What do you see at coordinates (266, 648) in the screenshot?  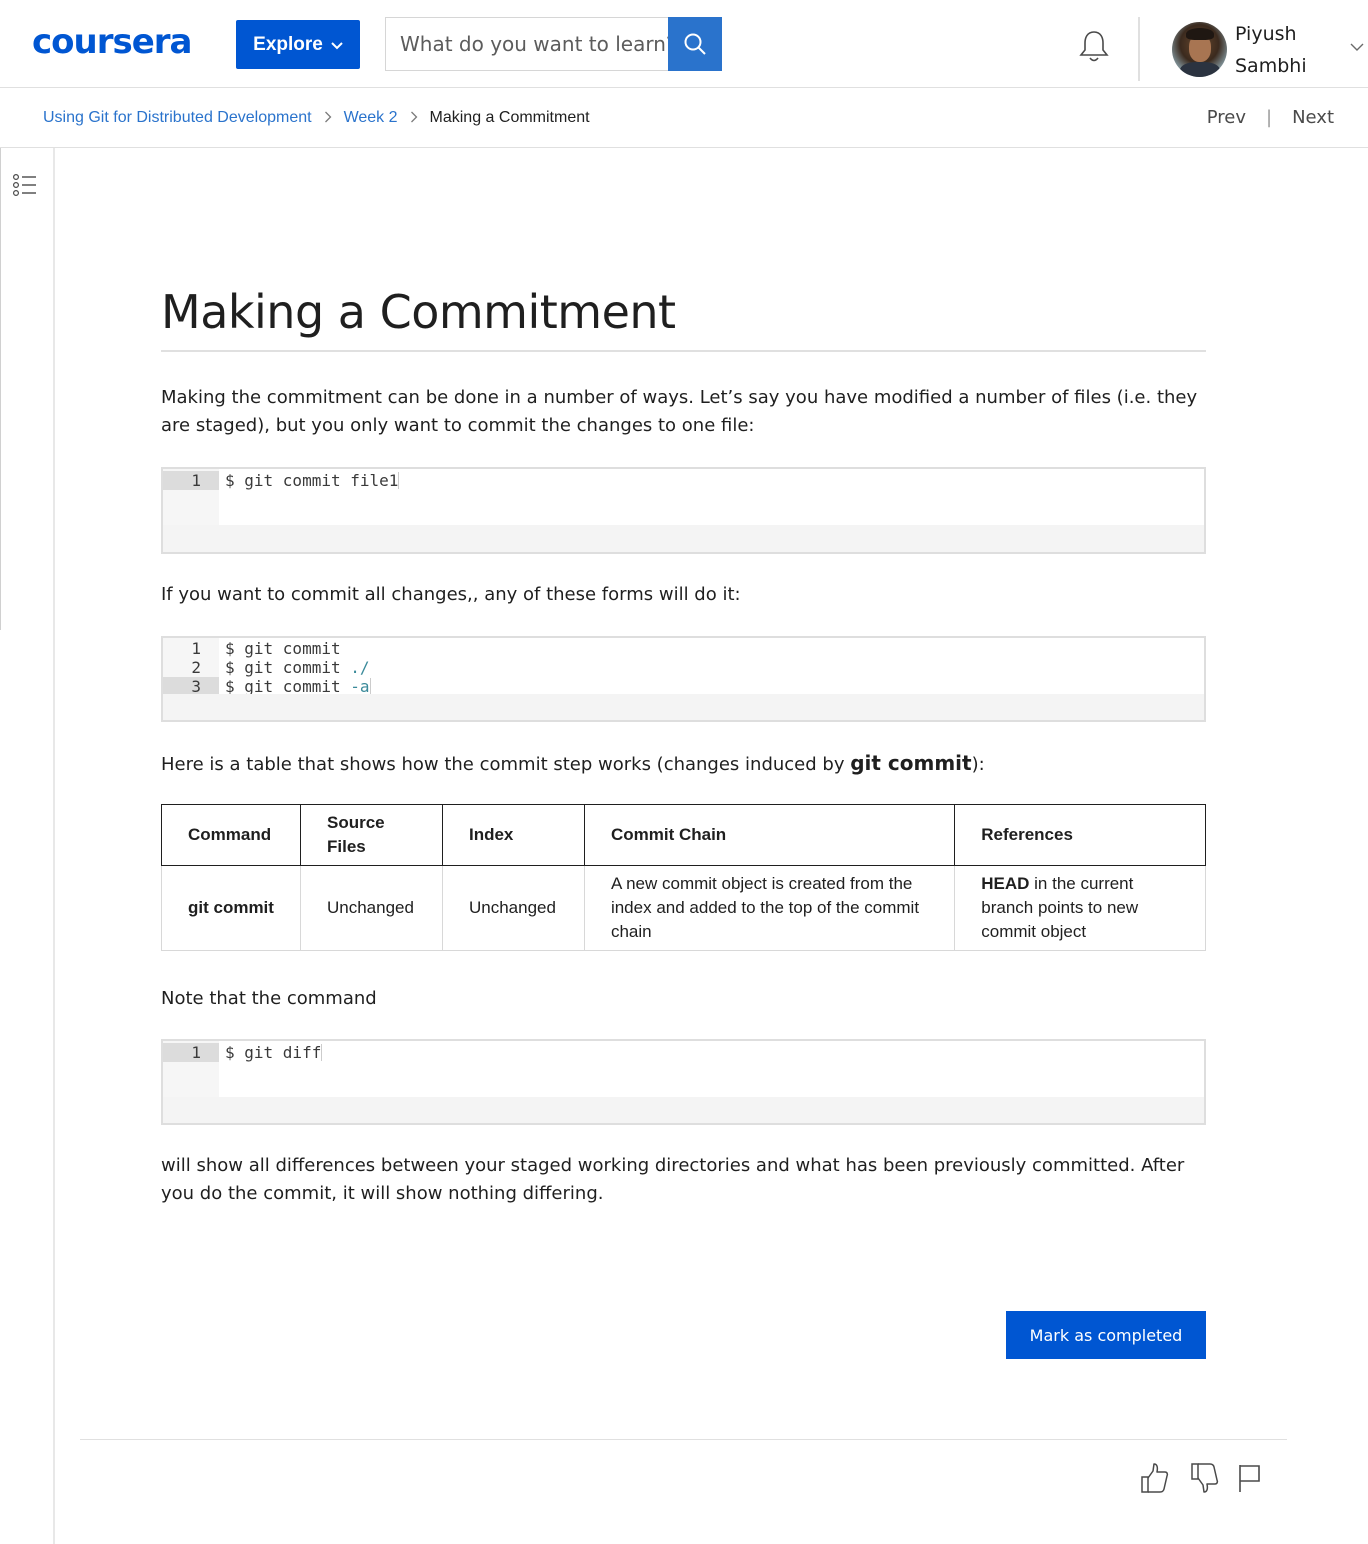 I see `code-line: 1 $ git commit` at bounding box center [266, 648].